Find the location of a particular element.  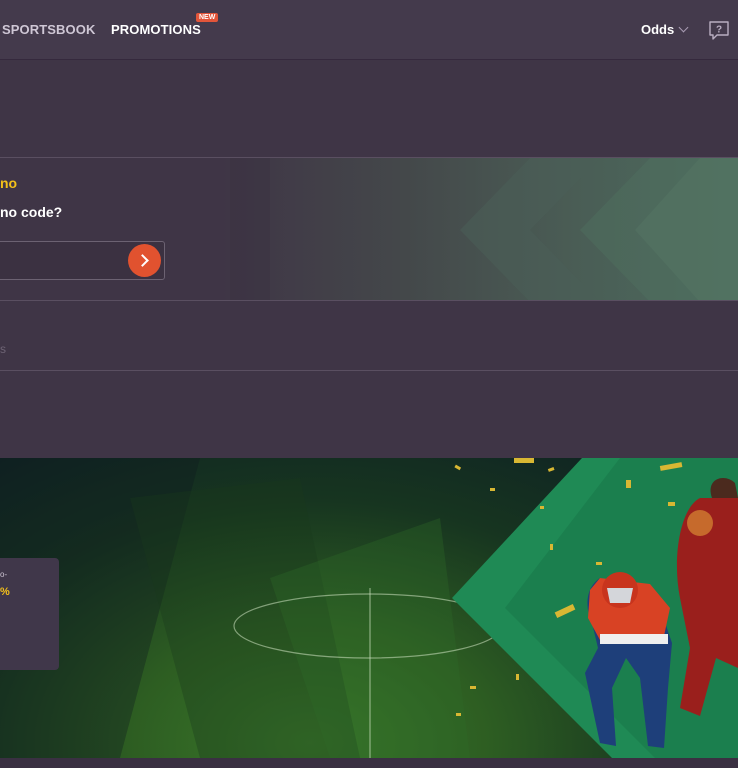

chevron-down-icon is located at coordinates (683, 27).